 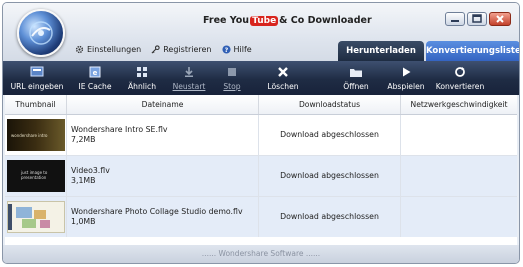 I want to click on menu-register: Registrieren, so click(x=181, y=49).